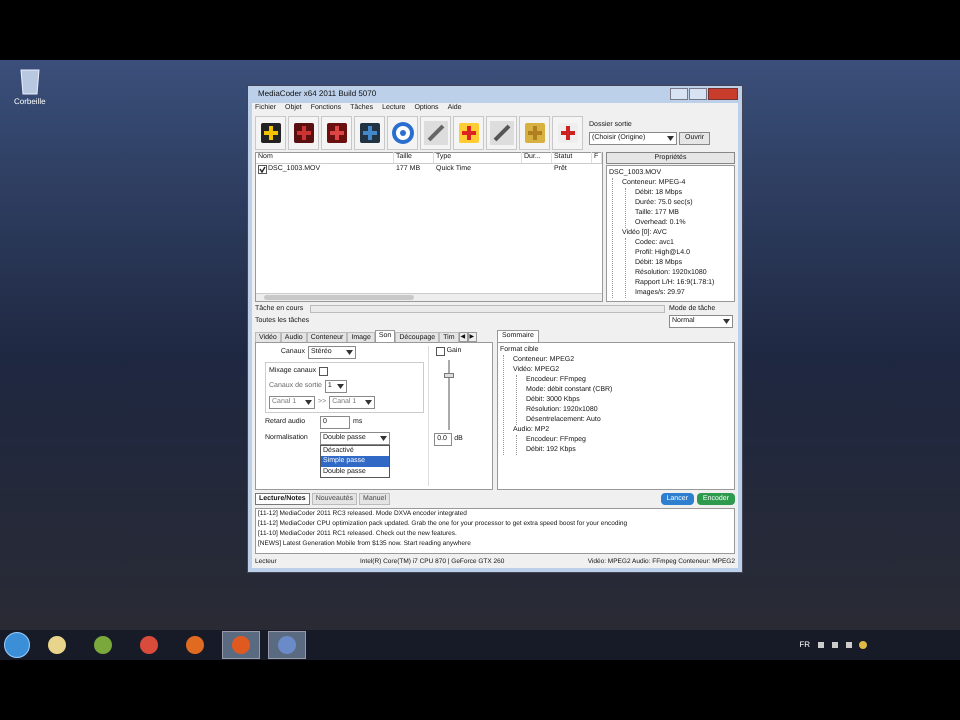  I want to click on desktop-icon-label: Corbeille, so click(30, 102).